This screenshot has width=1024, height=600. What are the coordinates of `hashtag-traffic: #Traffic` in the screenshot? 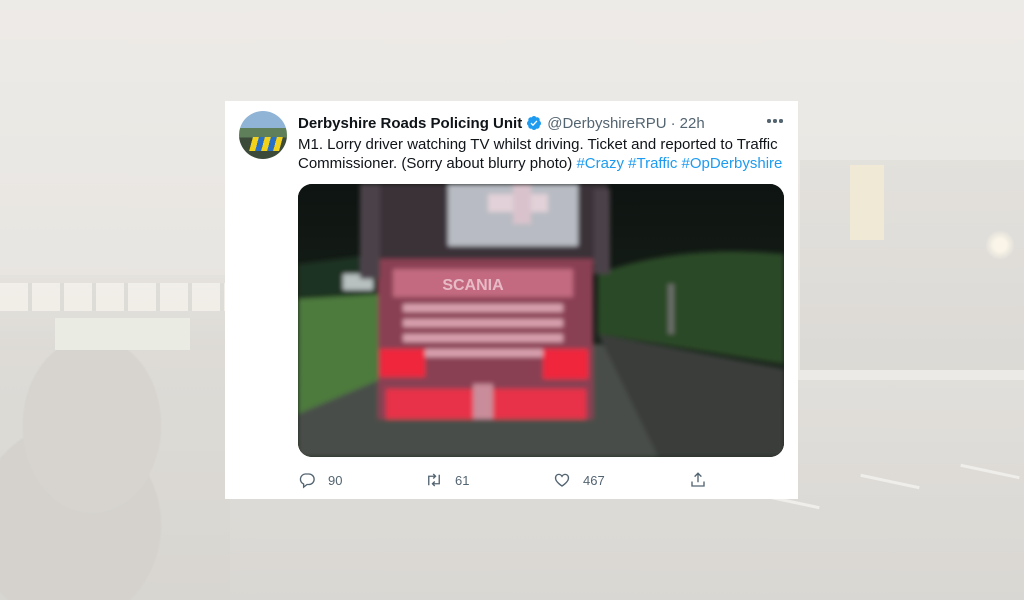 It's located at (652, 163).